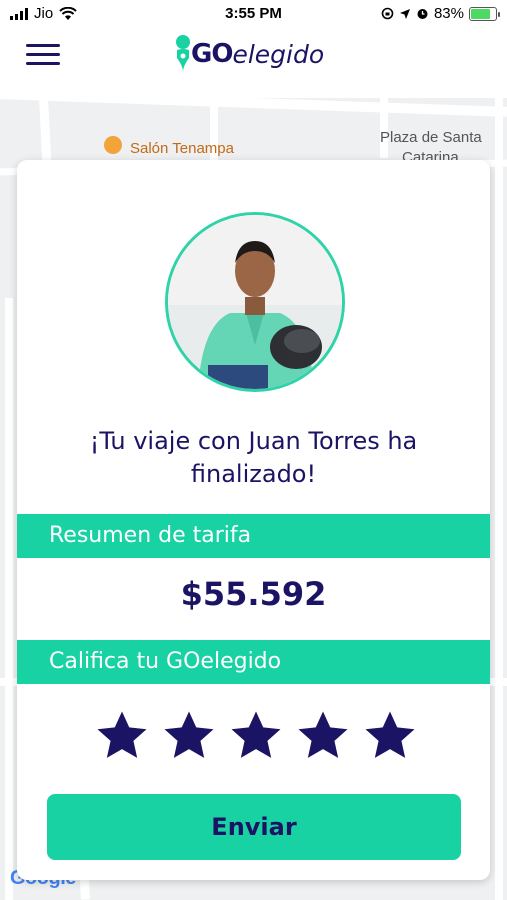 This screenshot has width=507, height=900. What do you see at coordinates (254, 827) in the screenshot?
I see `submit-button: Enviar` at bounding box center [254, 827].